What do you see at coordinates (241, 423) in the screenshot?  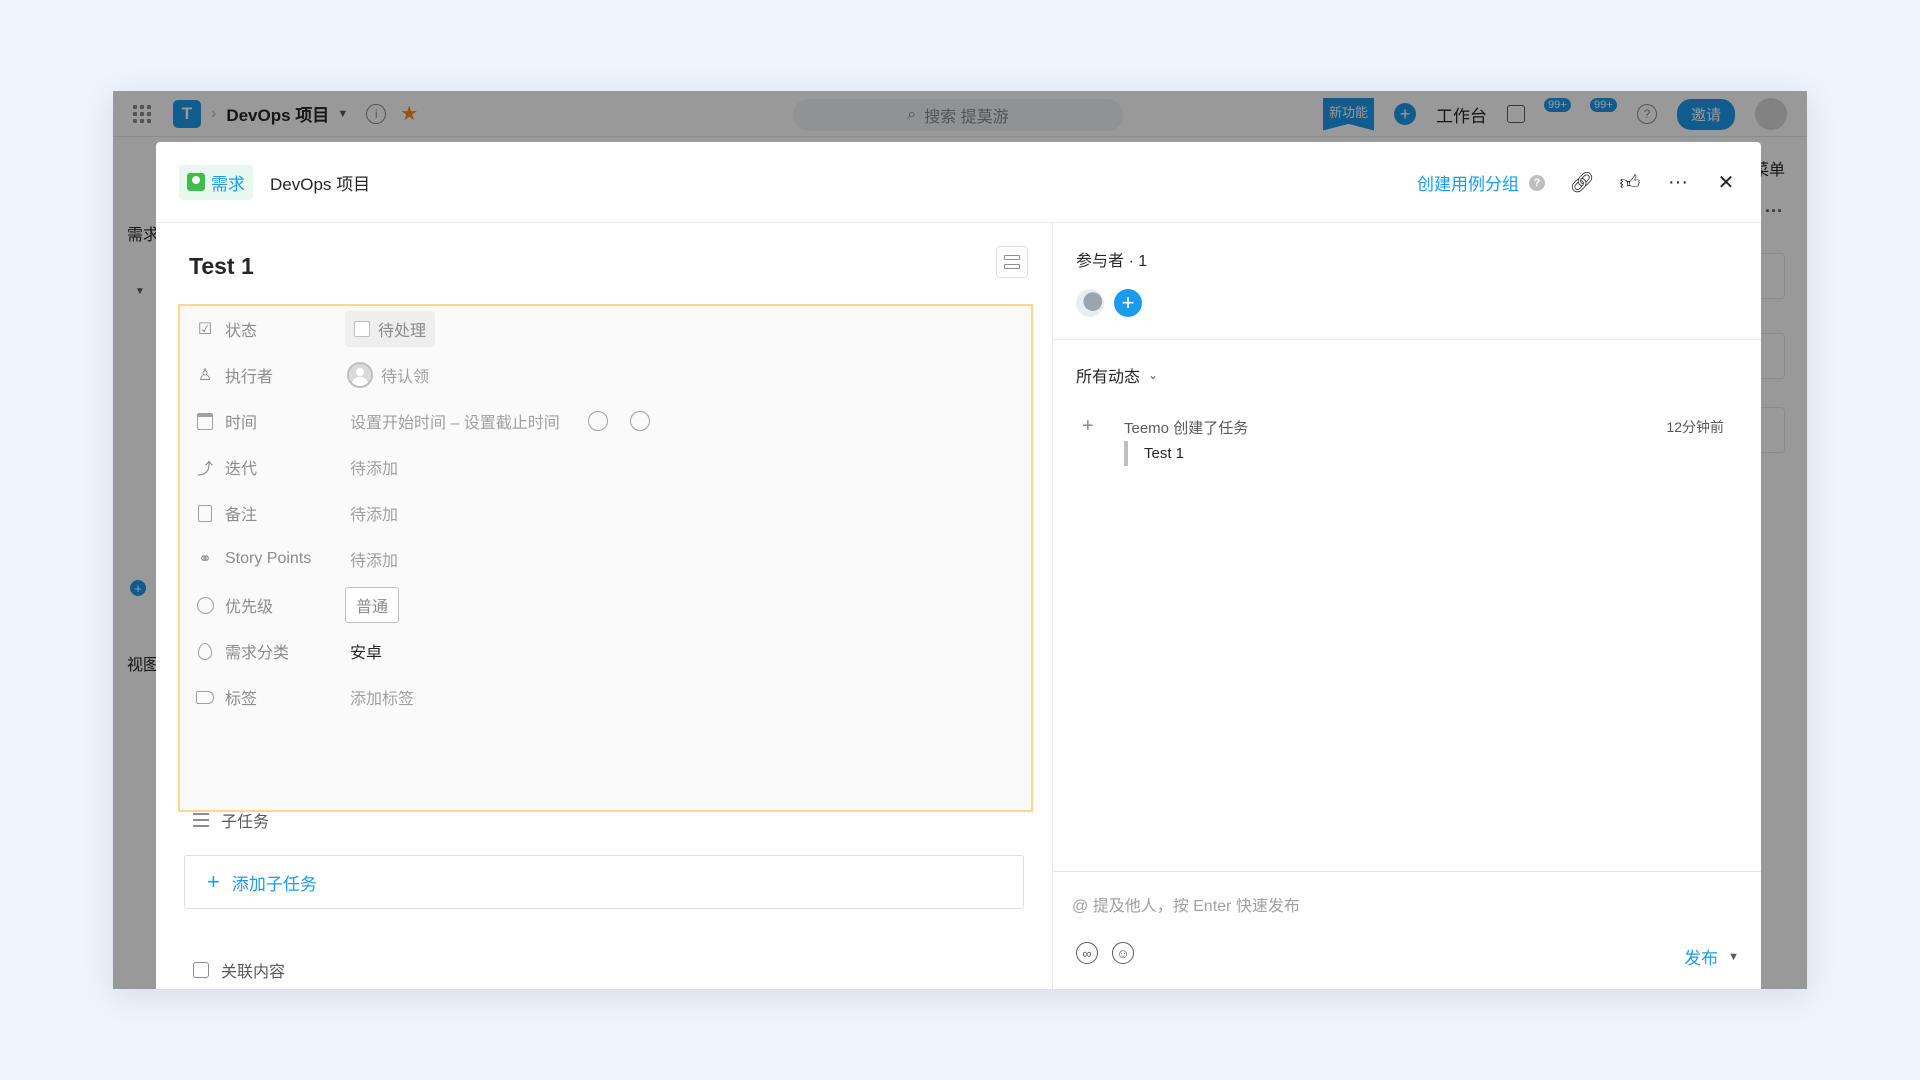 I see `field-label: 时间` at bounding box center [241, 423].